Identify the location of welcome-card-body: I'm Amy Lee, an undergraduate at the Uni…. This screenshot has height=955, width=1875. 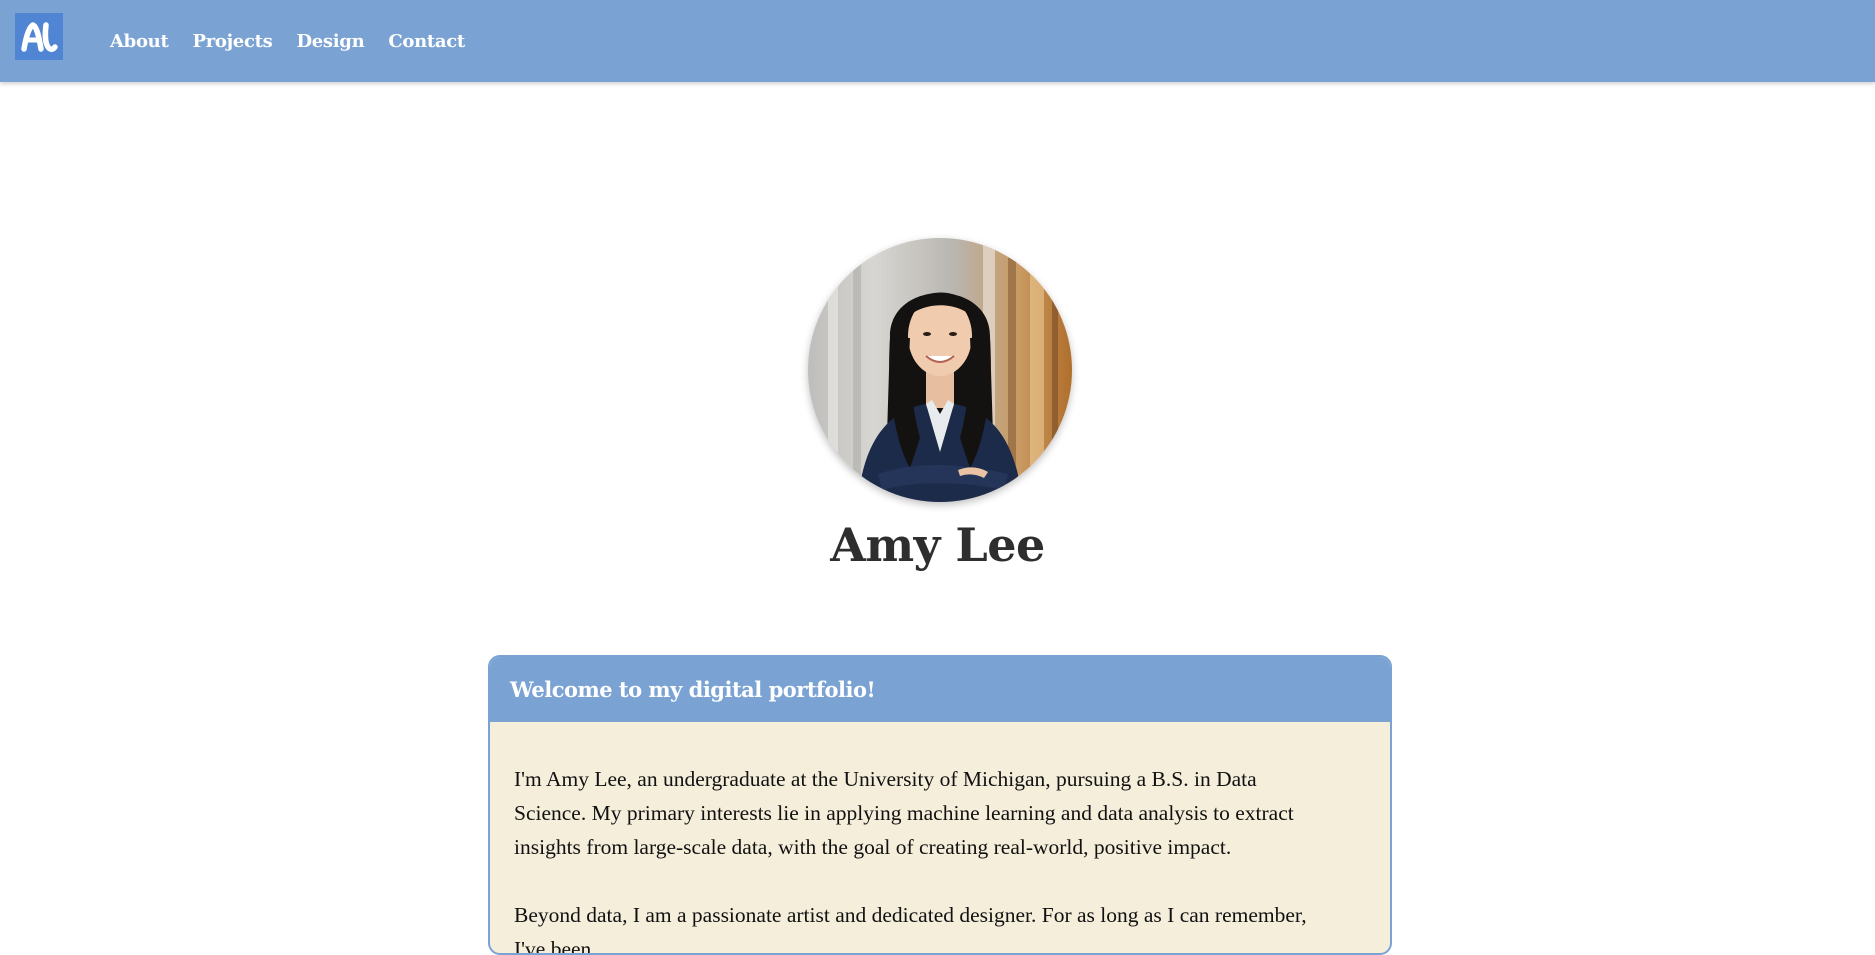
(940, 838).